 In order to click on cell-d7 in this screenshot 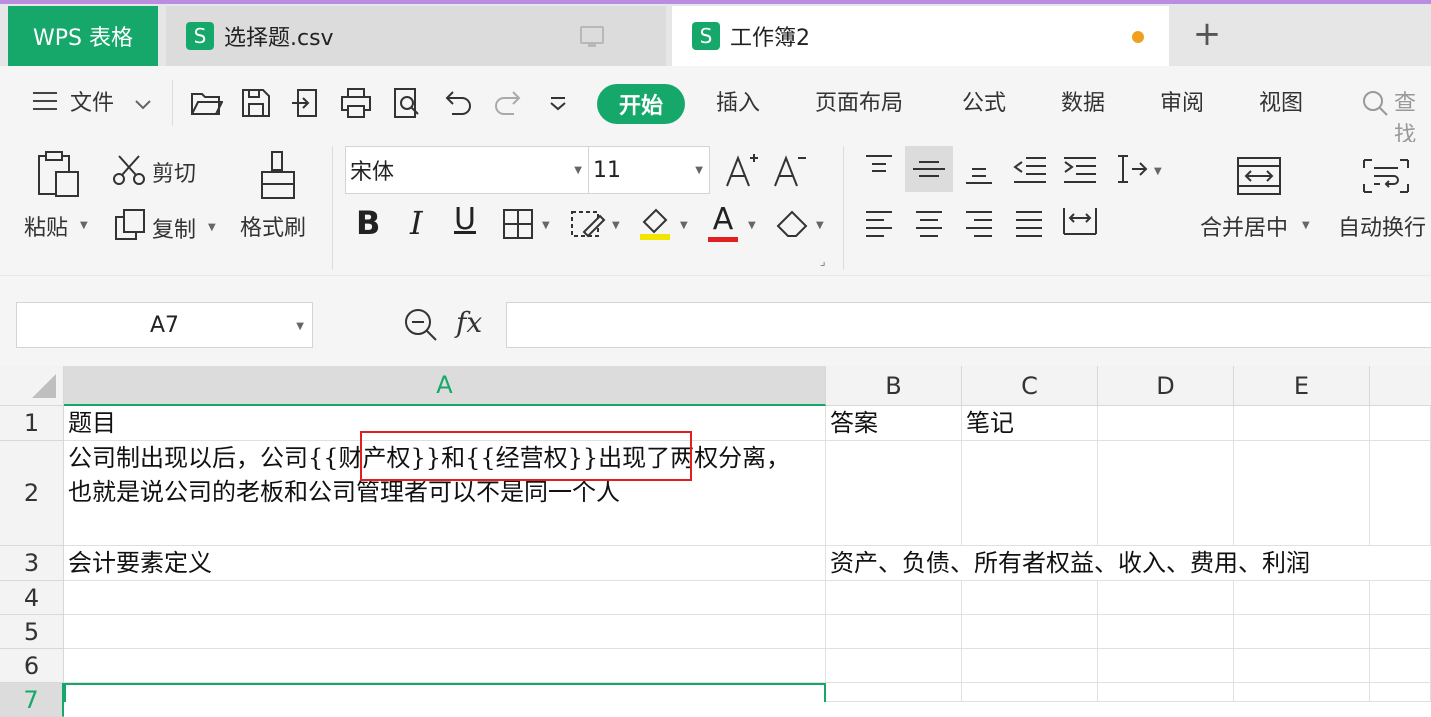, I will do `click(1166, 692)`.